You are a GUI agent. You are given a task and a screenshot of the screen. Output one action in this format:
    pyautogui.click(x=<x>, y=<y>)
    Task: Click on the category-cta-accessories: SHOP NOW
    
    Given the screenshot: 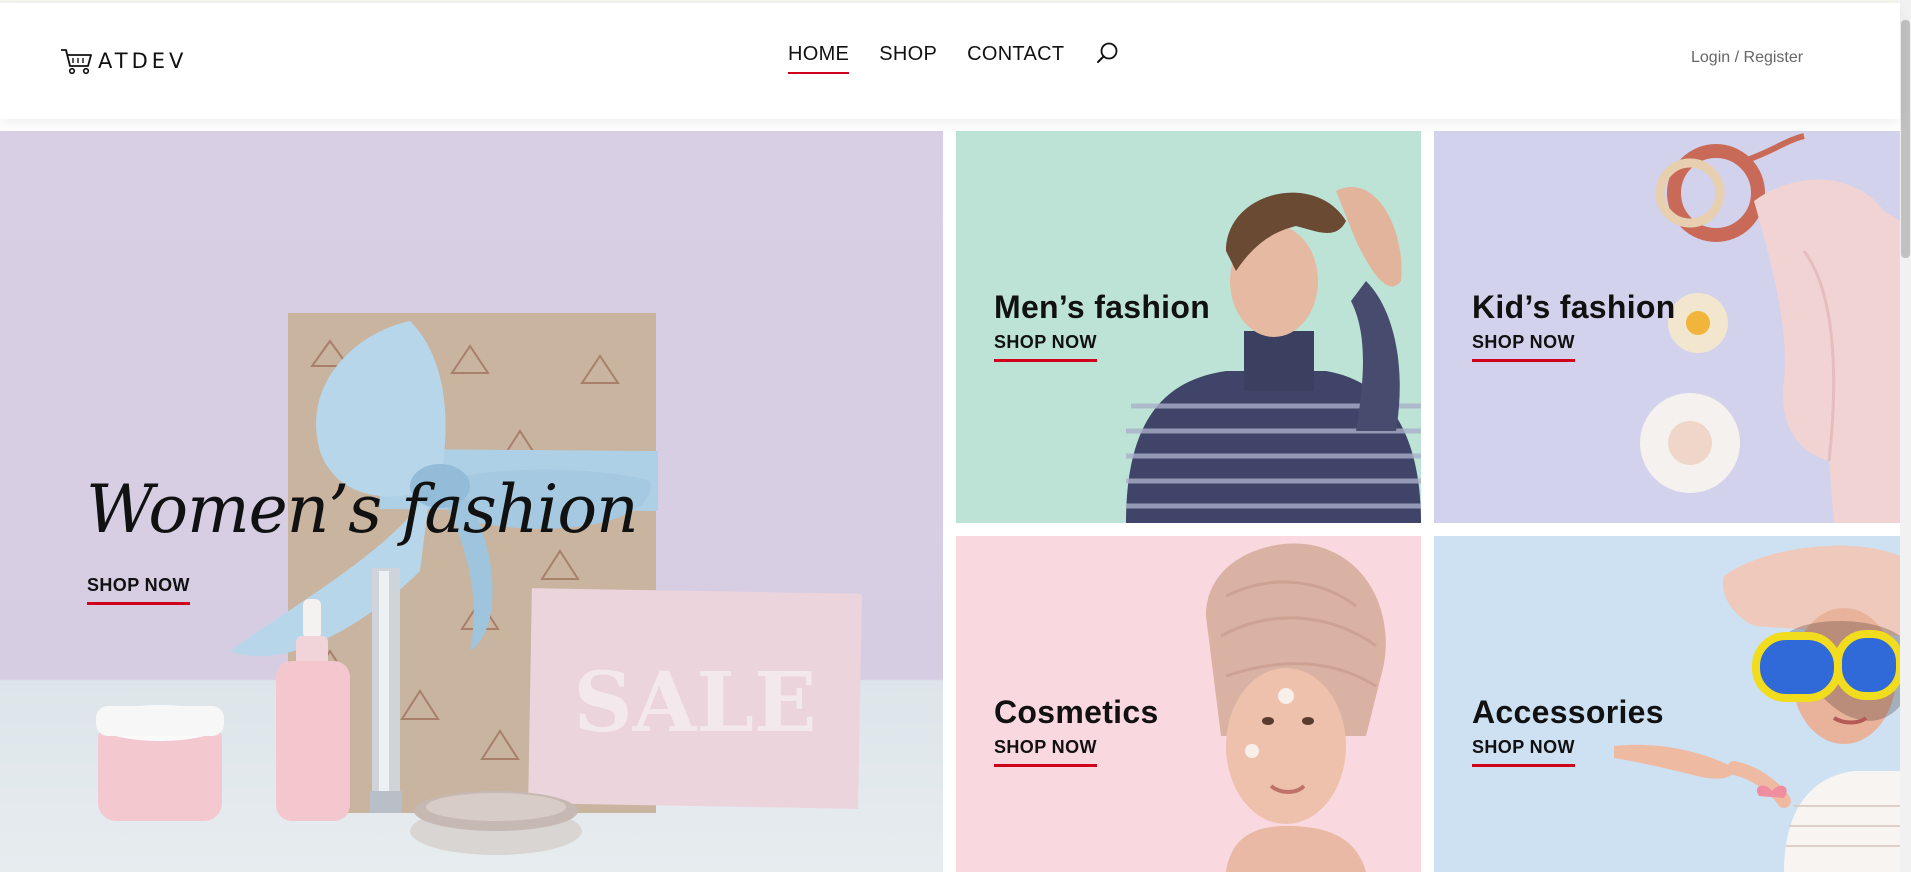 What is the action you would take?
    pyautogui.click(x=1523, y=752)
    